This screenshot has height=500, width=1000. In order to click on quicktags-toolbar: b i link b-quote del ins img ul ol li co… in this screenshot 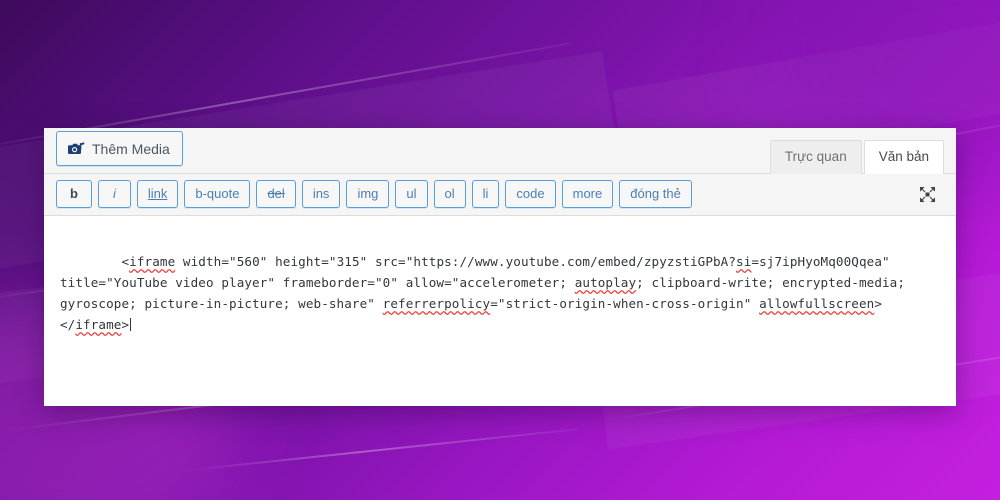, I will do `click(500, 195)`.